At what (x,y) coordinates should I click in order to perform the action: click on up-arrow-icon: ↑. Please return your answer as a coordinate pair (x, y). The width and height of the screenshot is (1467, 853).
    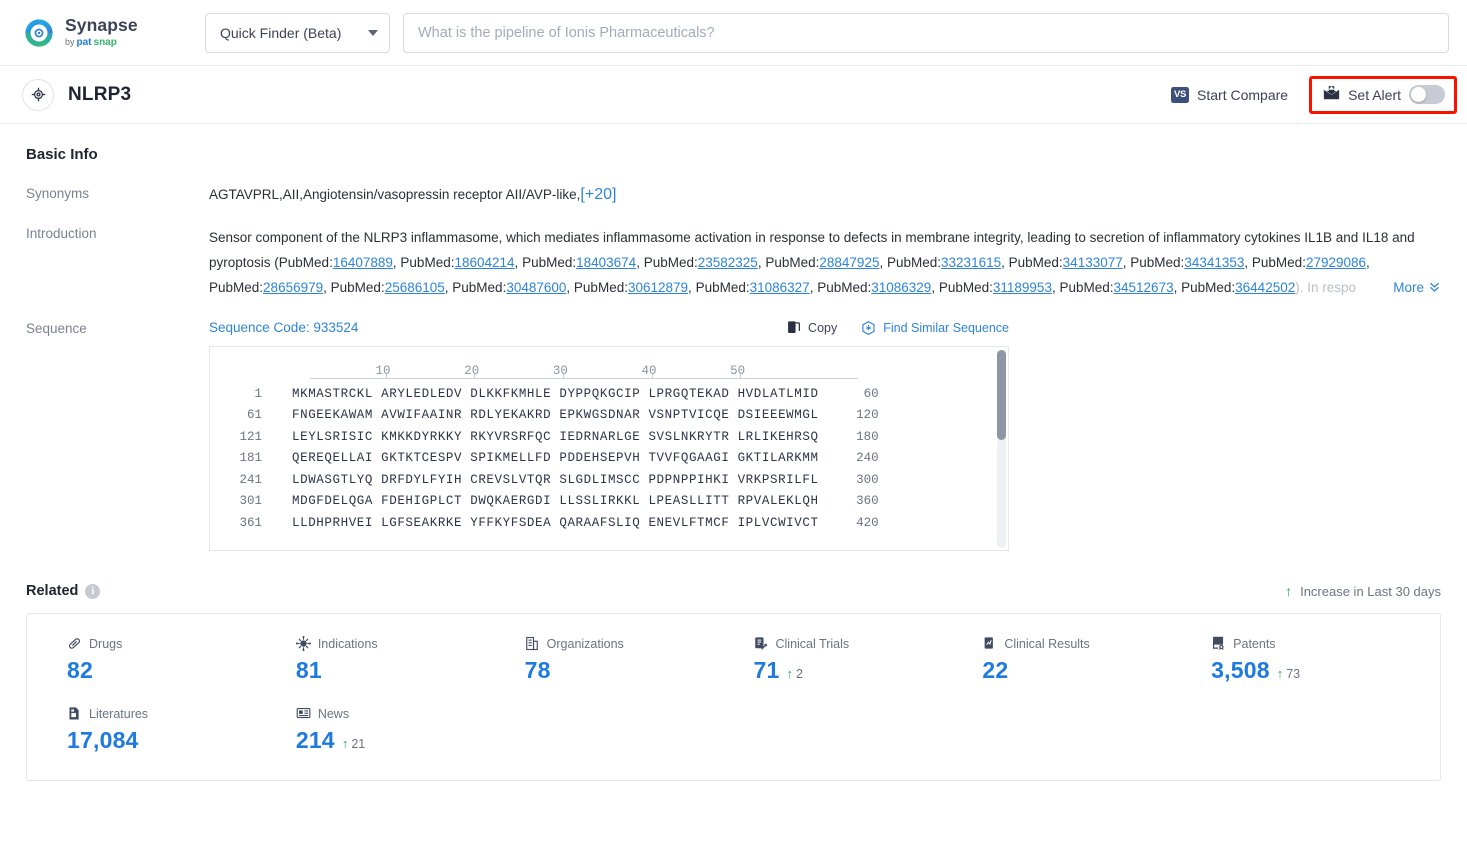
    Looking at the image, I should click on (1289, 591).